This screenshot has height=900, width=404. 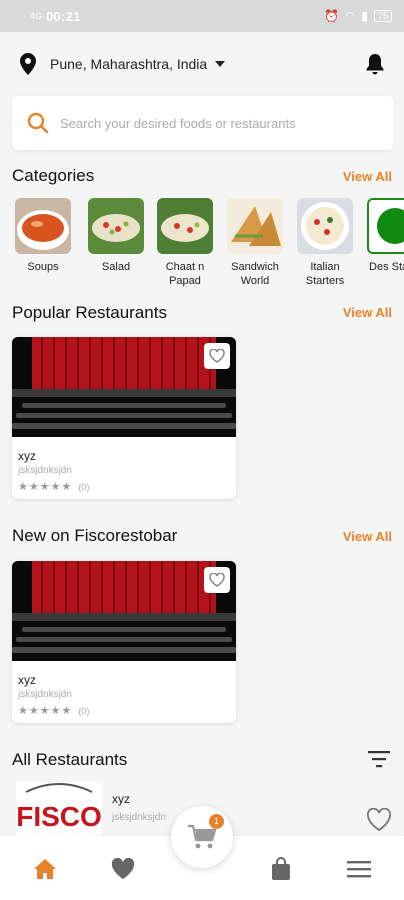 I want to click on nav-home, so click(x=45, y=869).